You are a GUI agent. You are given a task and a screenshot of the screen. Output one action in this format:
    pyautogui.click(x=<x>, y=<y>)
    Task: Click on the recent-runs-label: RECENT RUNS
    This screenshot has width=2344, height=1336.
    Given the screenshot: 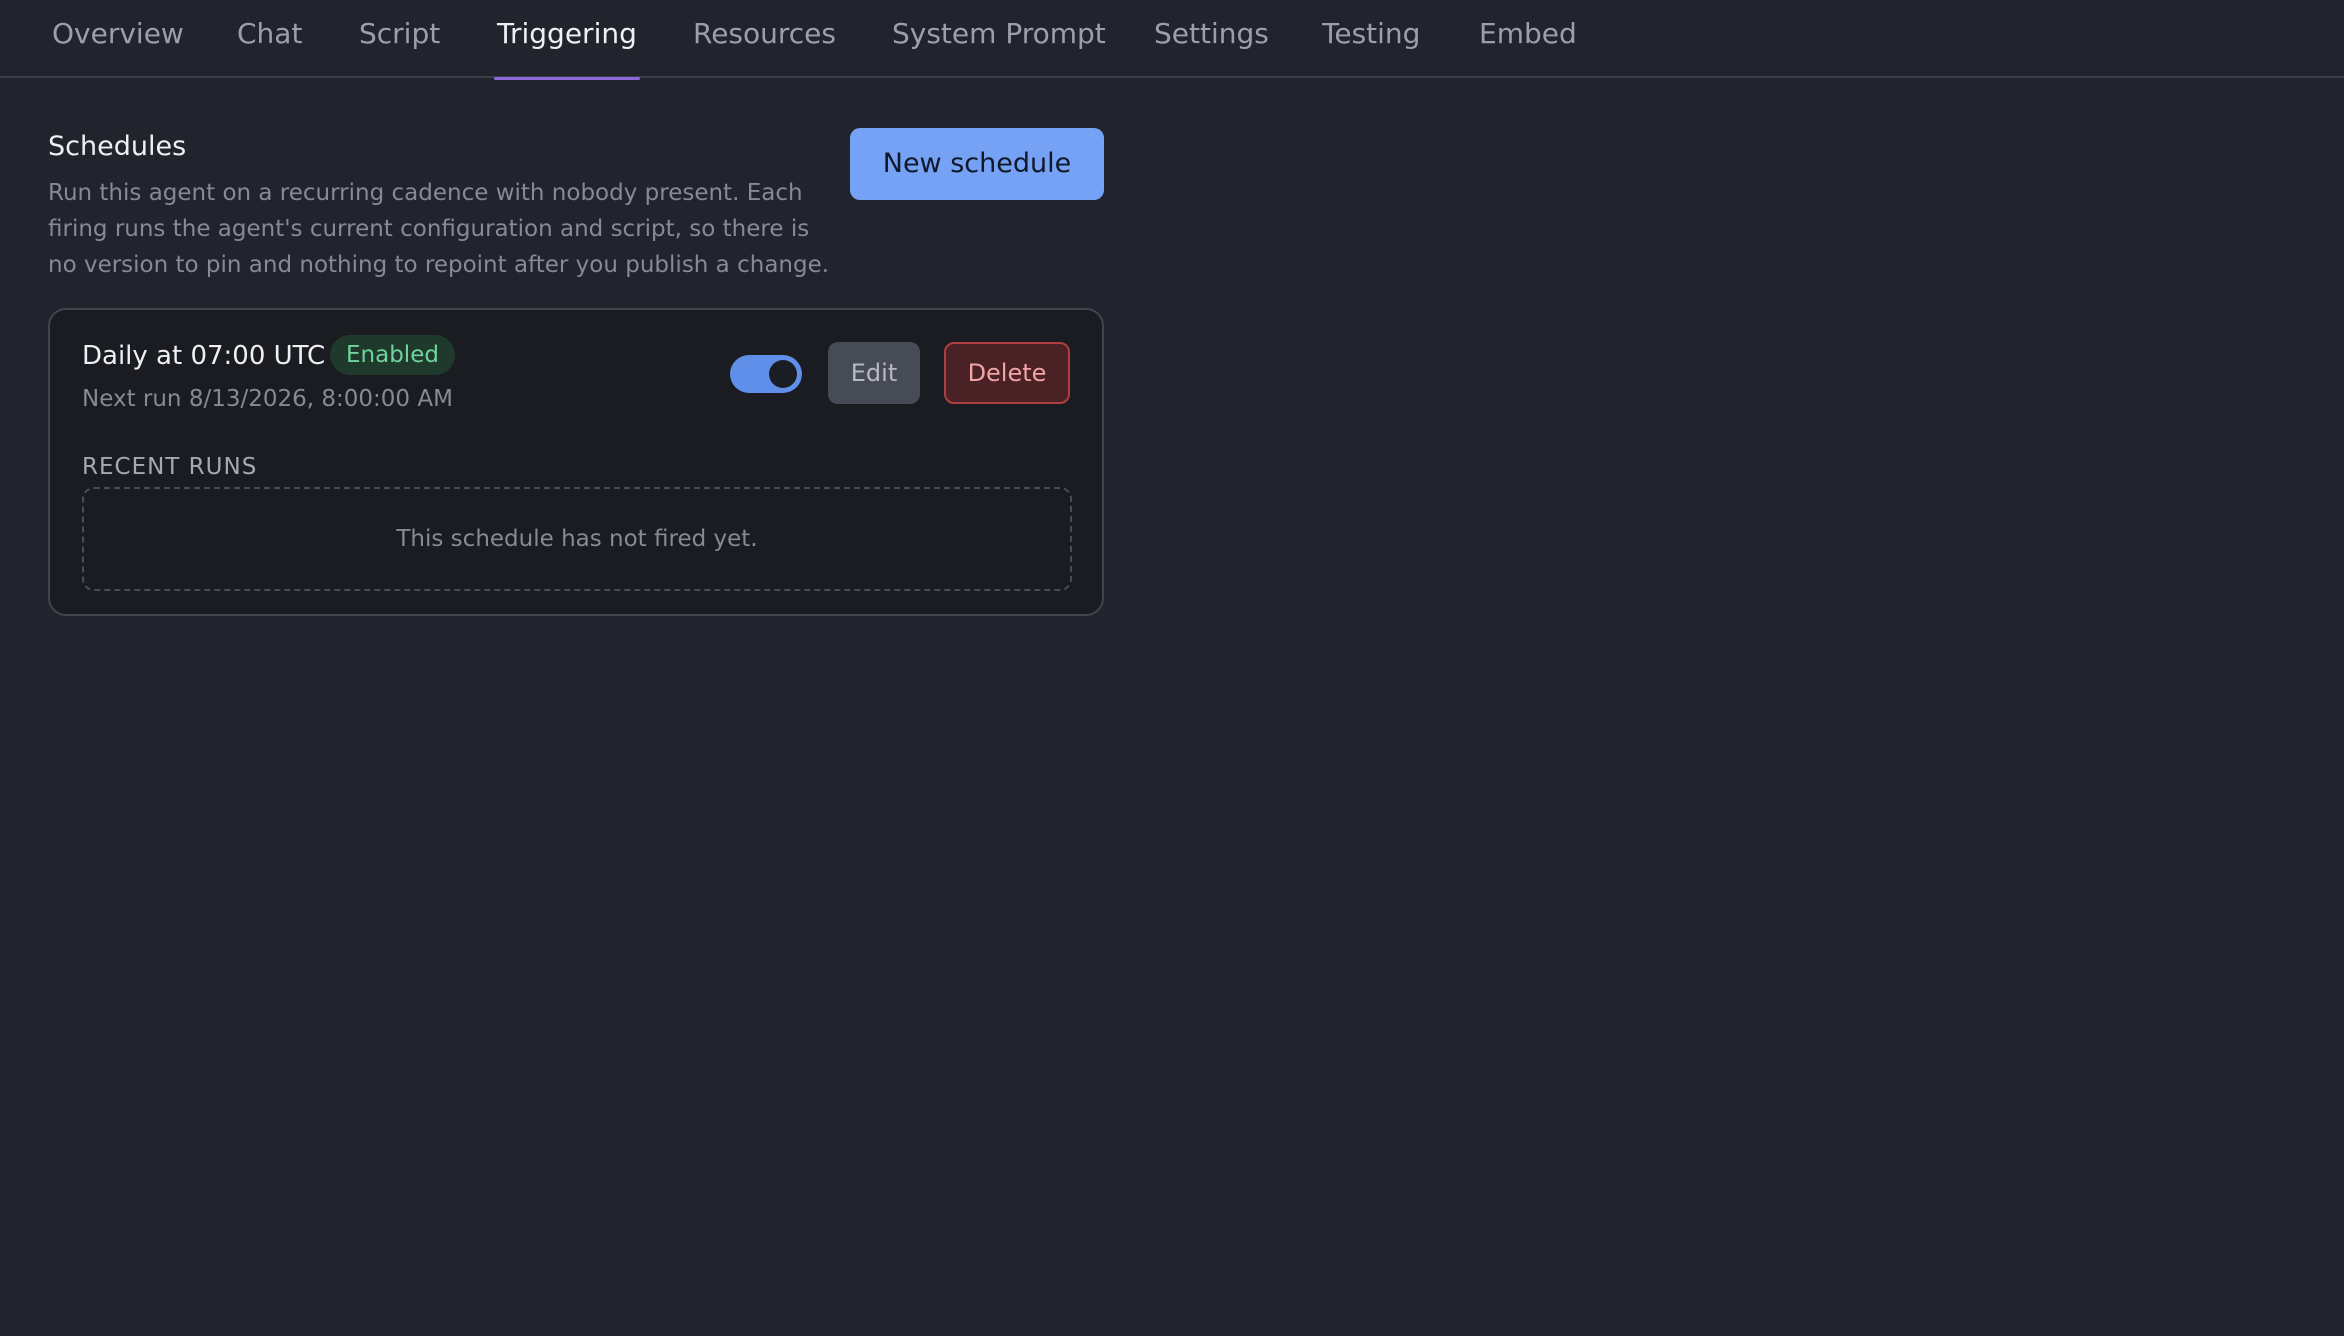 What is the action you would take?
    pyautogui.click(x=170, y=467)
    